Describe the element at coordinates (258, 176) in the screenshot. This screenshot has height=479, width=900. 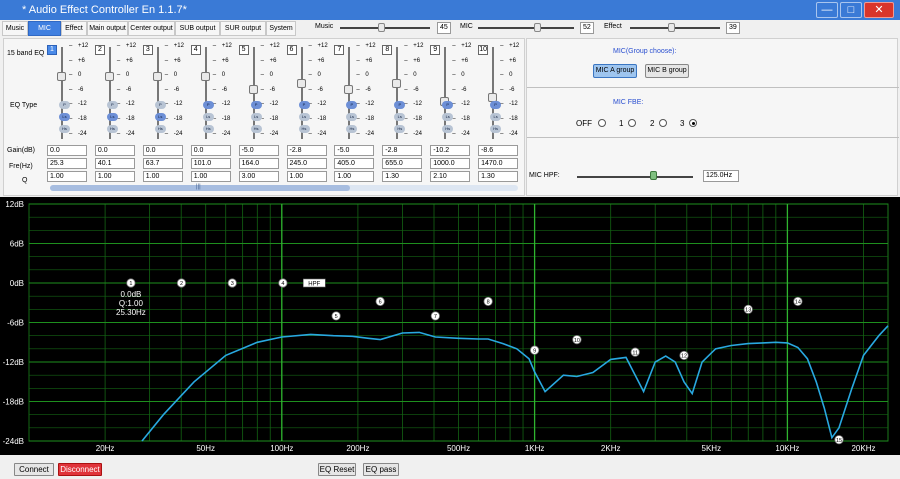
I see `band-q-field: 3.00` at that location.